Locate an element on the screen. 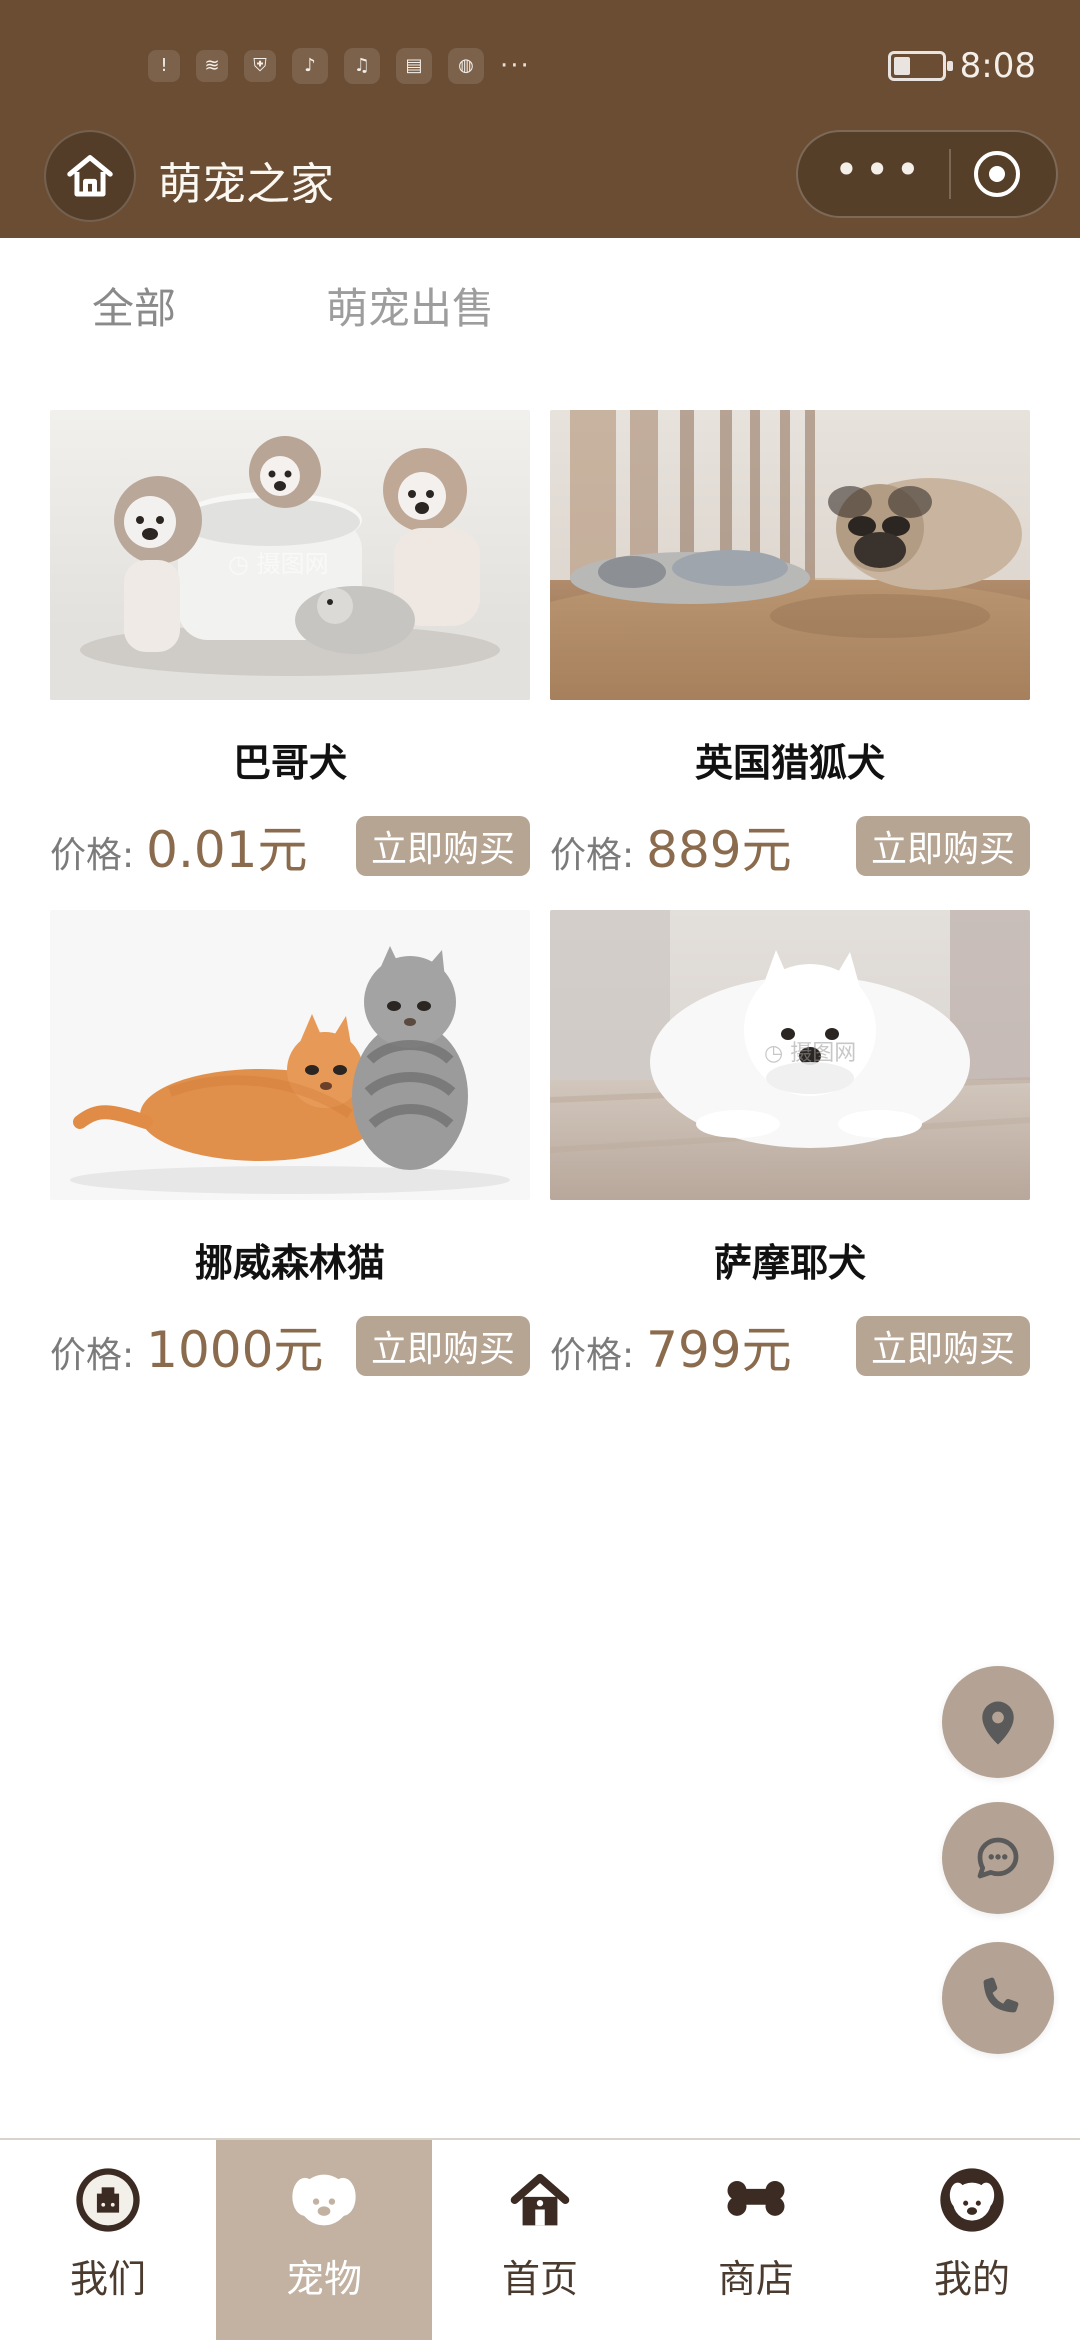 This screenshot has width=1080, height=2340. bottom-tab-bar: 我们 宠物 首页 商店 我的 is located at coordinates (540, 2239).